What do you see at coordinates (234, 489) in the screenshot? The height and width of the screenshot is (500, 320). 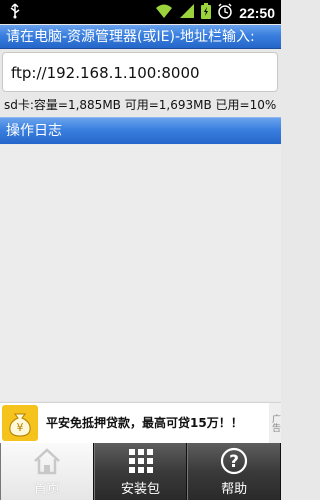 I see `tab-help-label: 帮助` at bounding box center [234, 489].